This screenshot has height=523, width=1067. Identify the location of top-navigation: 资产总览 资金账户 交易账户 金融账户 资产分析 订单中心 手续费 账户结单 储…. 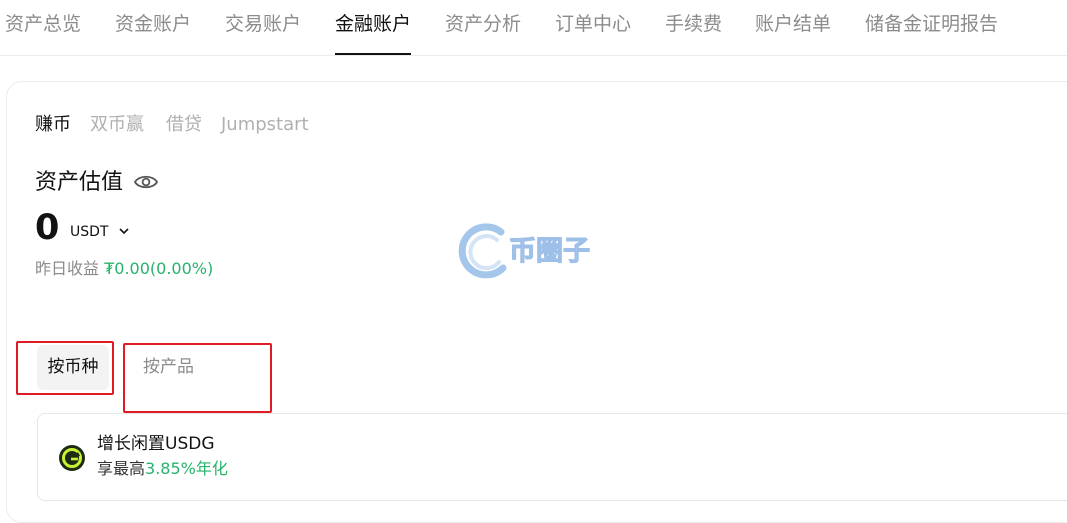
(533, 28).